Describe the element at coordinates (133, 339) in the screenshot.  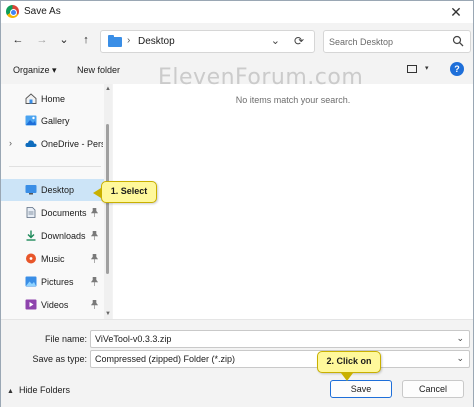
I see `file-name-value: ViVeTool-v0.3.3.zip` at that location.